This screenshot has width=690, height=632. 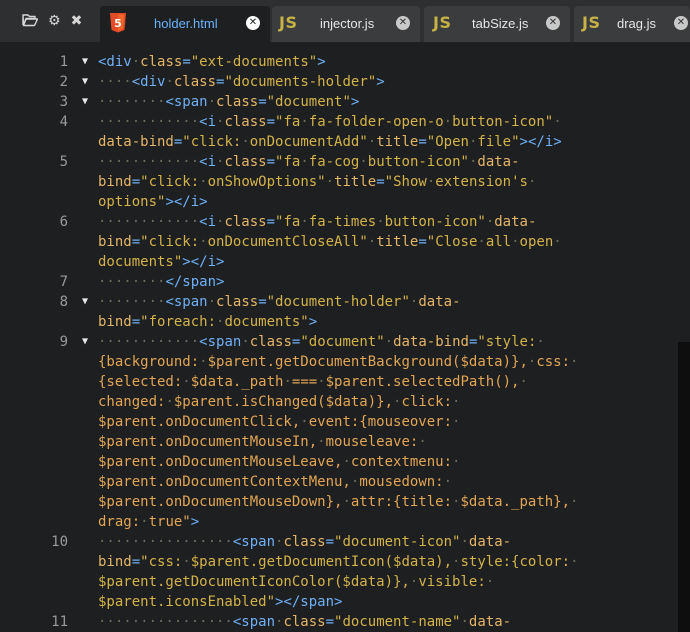 I want to click on gear-icon: ⚙, so click(x=54, y=21).